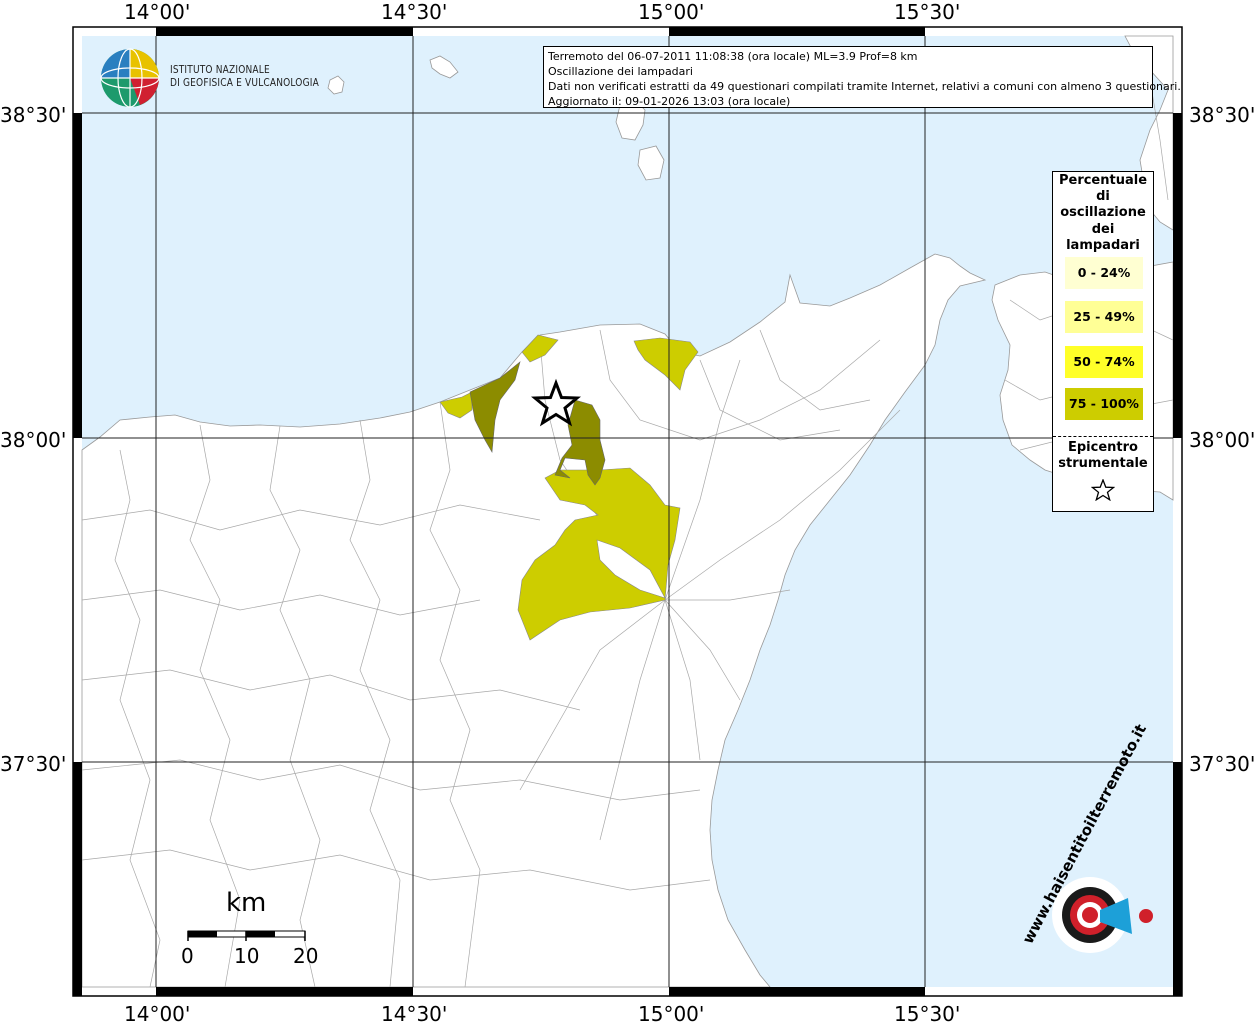 The height and width of the screenshot is (1026, 1255). What do you see at coordinates (33, 440) in the screenshot?
I see `lat-label-left: 38°00'` at bounding box center [33, 440].